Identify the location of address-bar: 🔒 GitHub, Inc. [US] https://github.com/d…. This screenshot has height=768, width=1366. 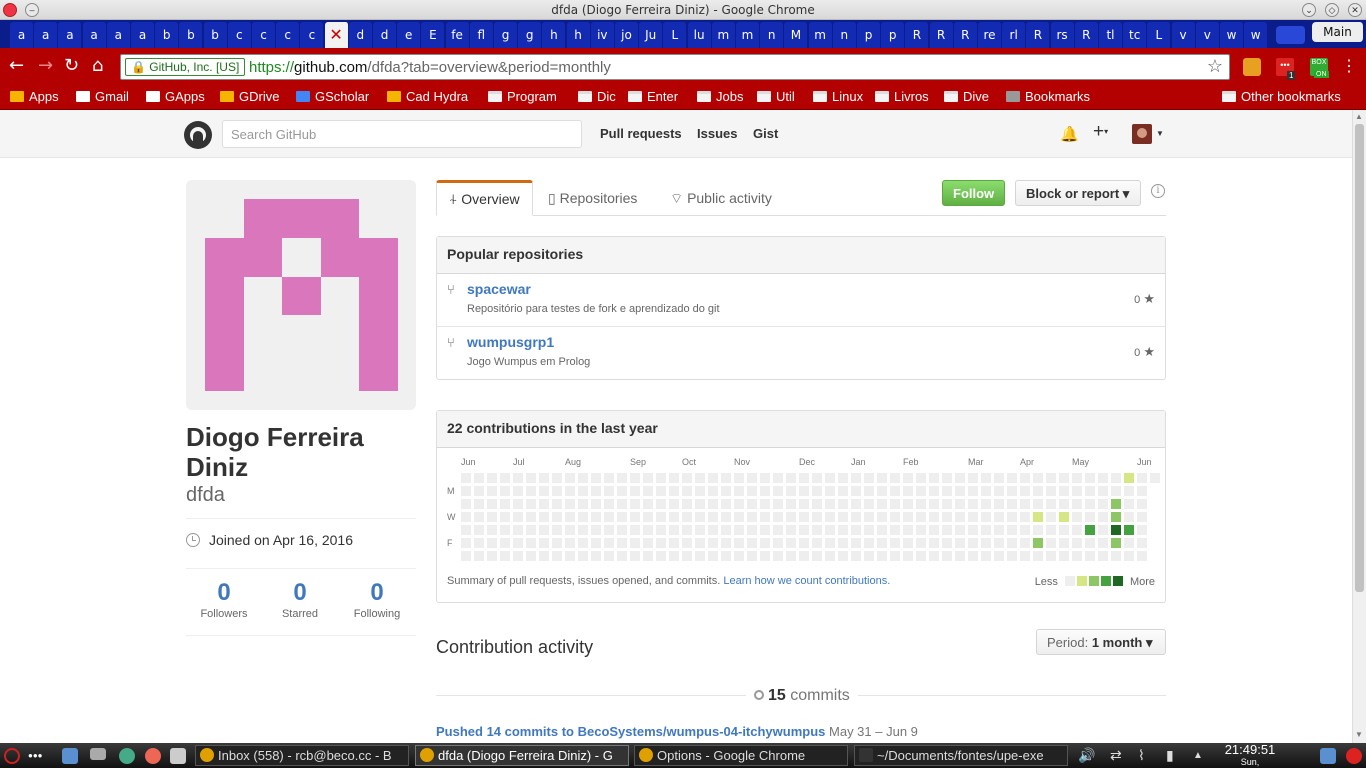
(675, 67).